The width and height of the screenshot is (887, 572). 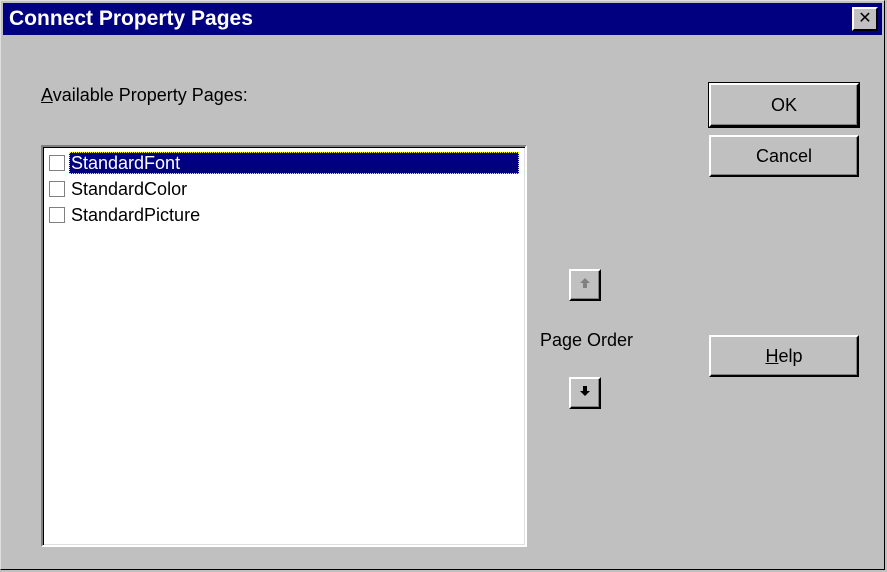 I want to click on list-item-label: StandardPicture, so click(x=136, y=215).